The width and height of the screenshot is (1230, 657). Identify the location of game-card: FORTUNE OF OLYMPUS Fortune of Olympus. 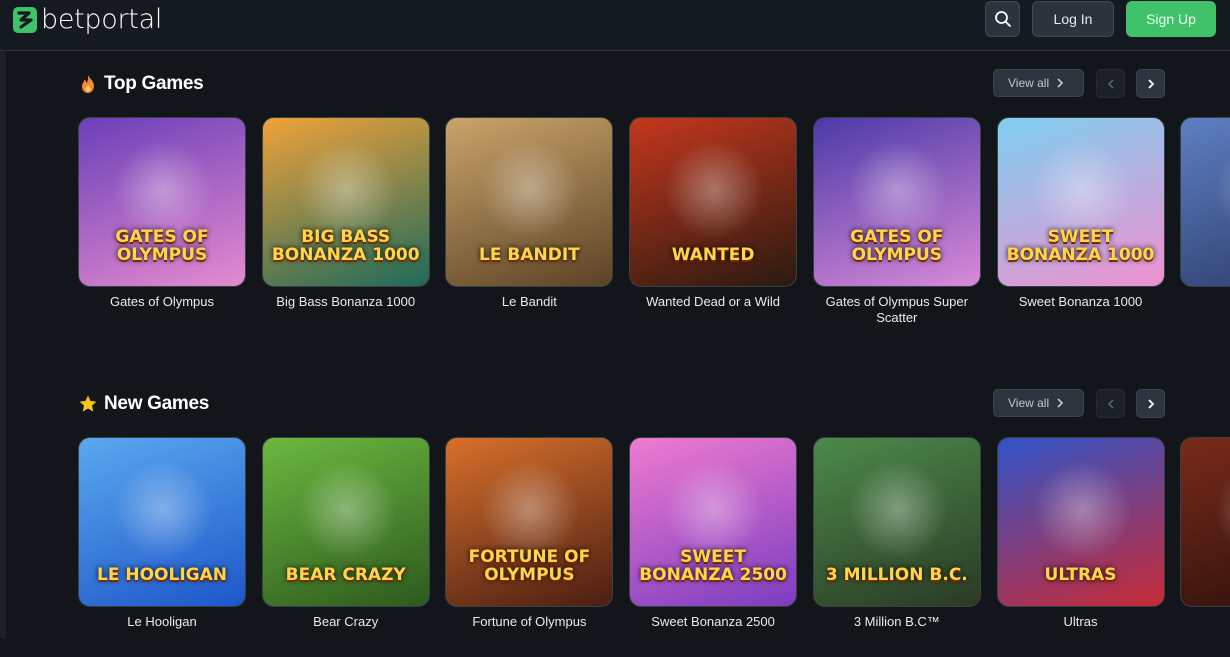
(529, 533).